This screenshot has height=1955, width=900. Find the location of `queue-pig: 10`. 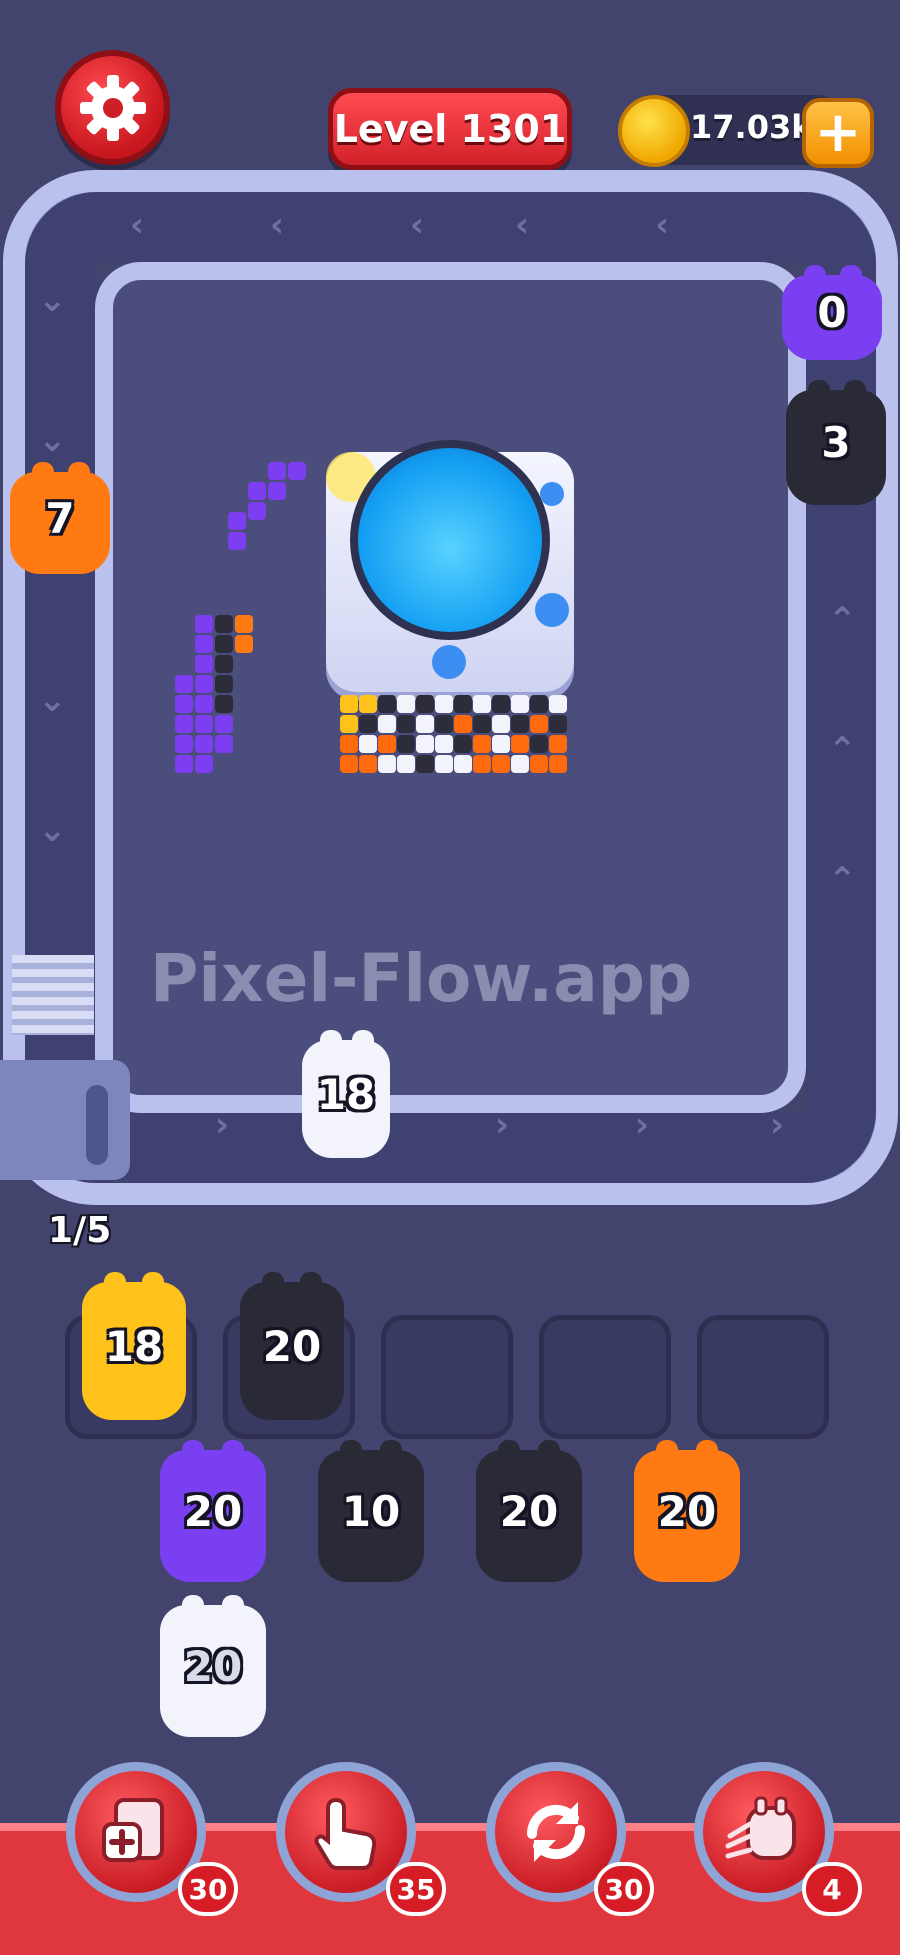

queue-pig: 10 is located at coordinates (371, 1511).